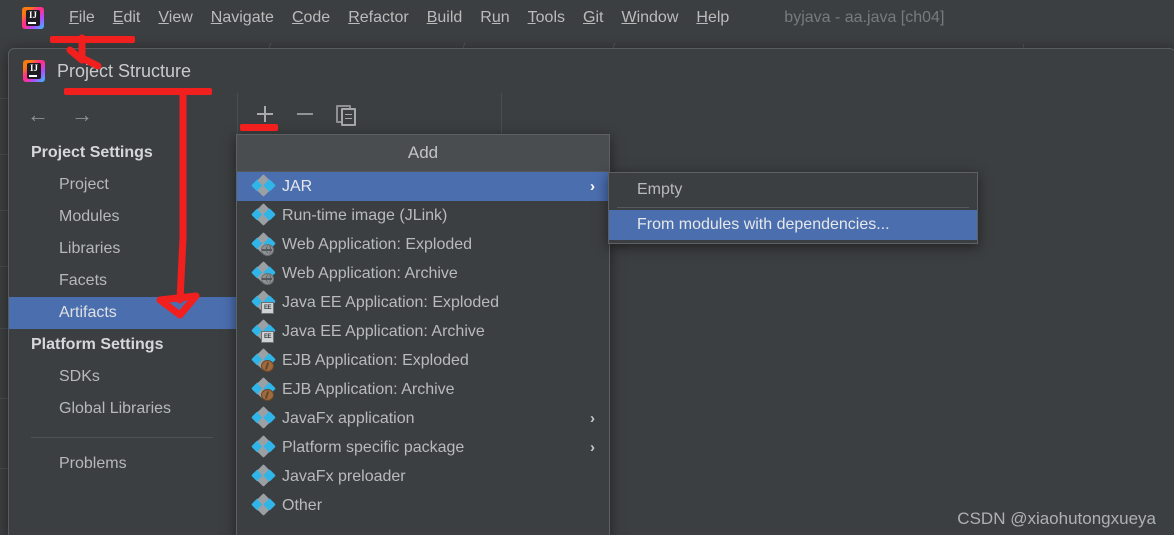  Describe the element at coordinates (263, 475) in the screenshot. I see `artifact-javafx-preloader-icon` at that location.